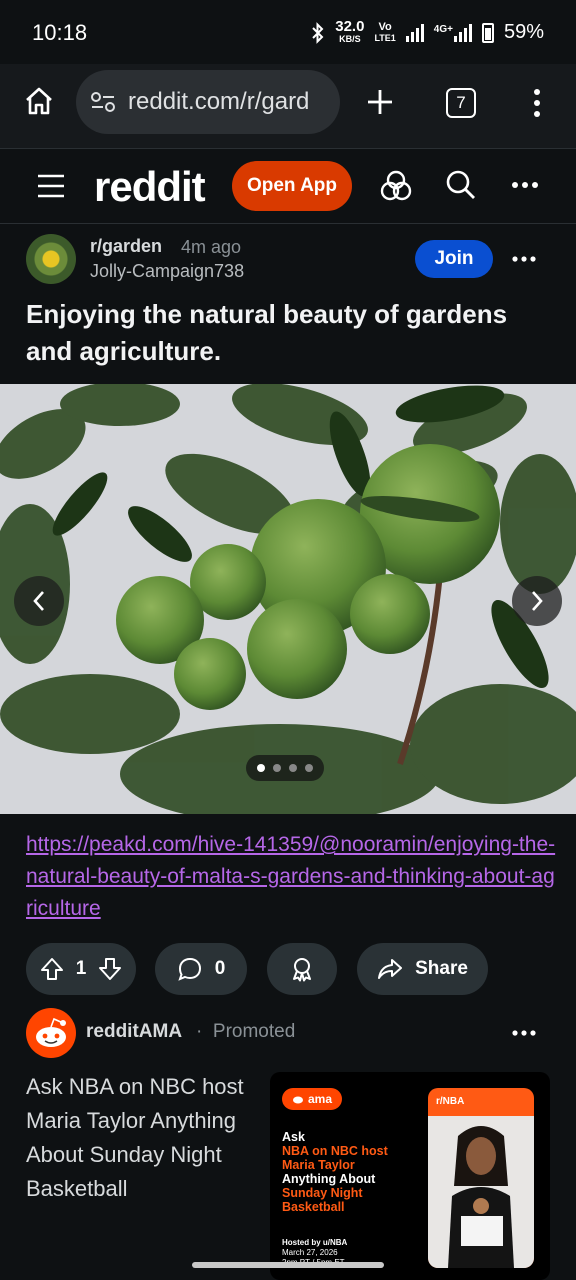 The image size is (576, 1280). I want to click on gallery-pager, so click(285, 768).